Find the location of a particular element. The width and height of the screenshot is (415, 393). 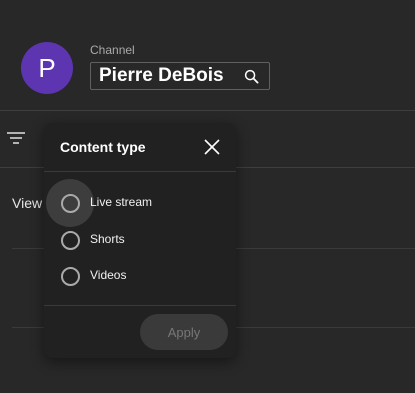

search-icon is located at coordinates (251, 76).